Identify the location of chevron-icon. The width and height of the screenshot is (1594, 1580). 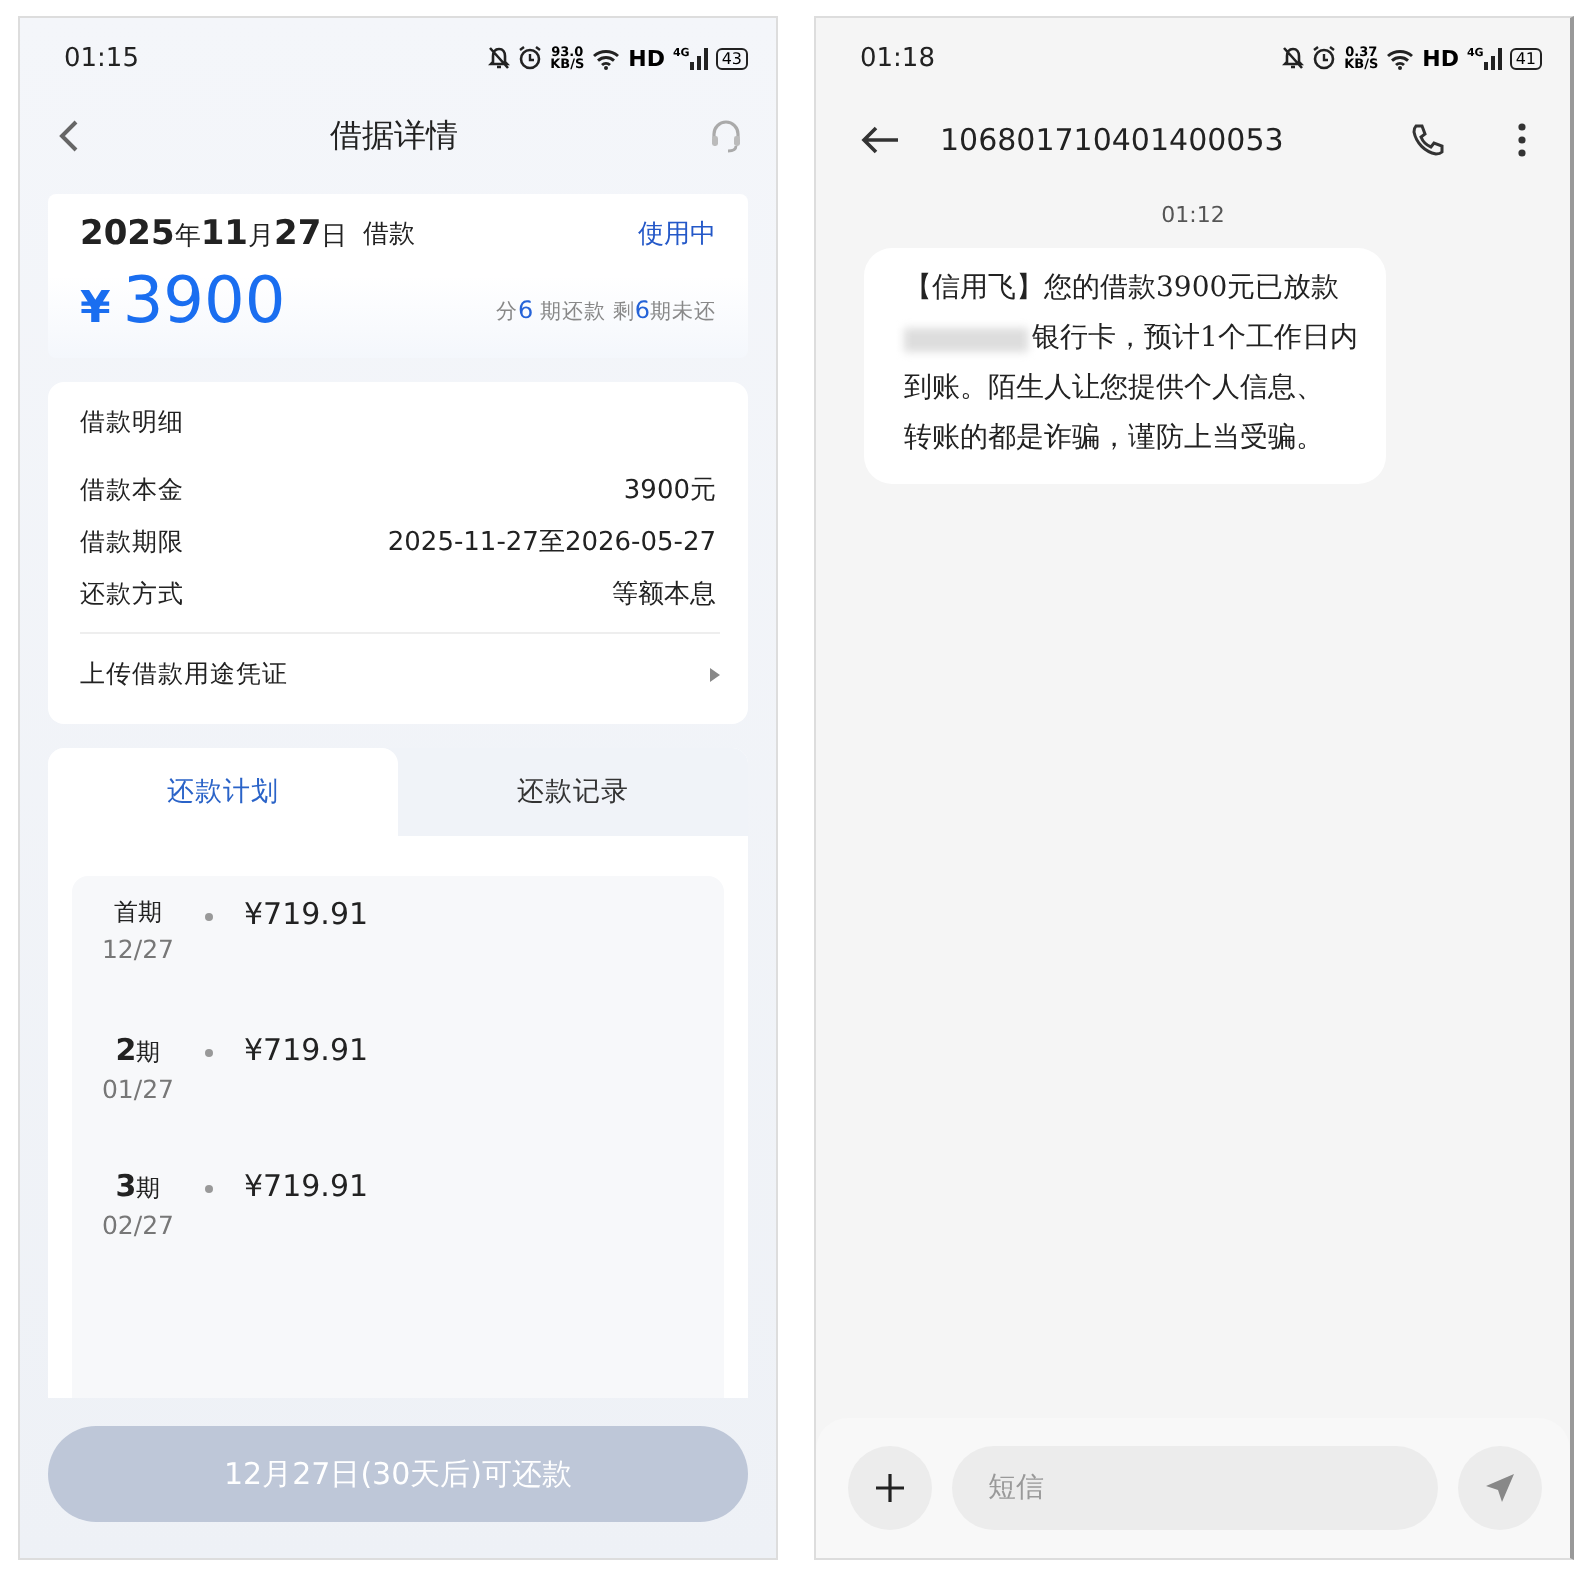
(715, 675).